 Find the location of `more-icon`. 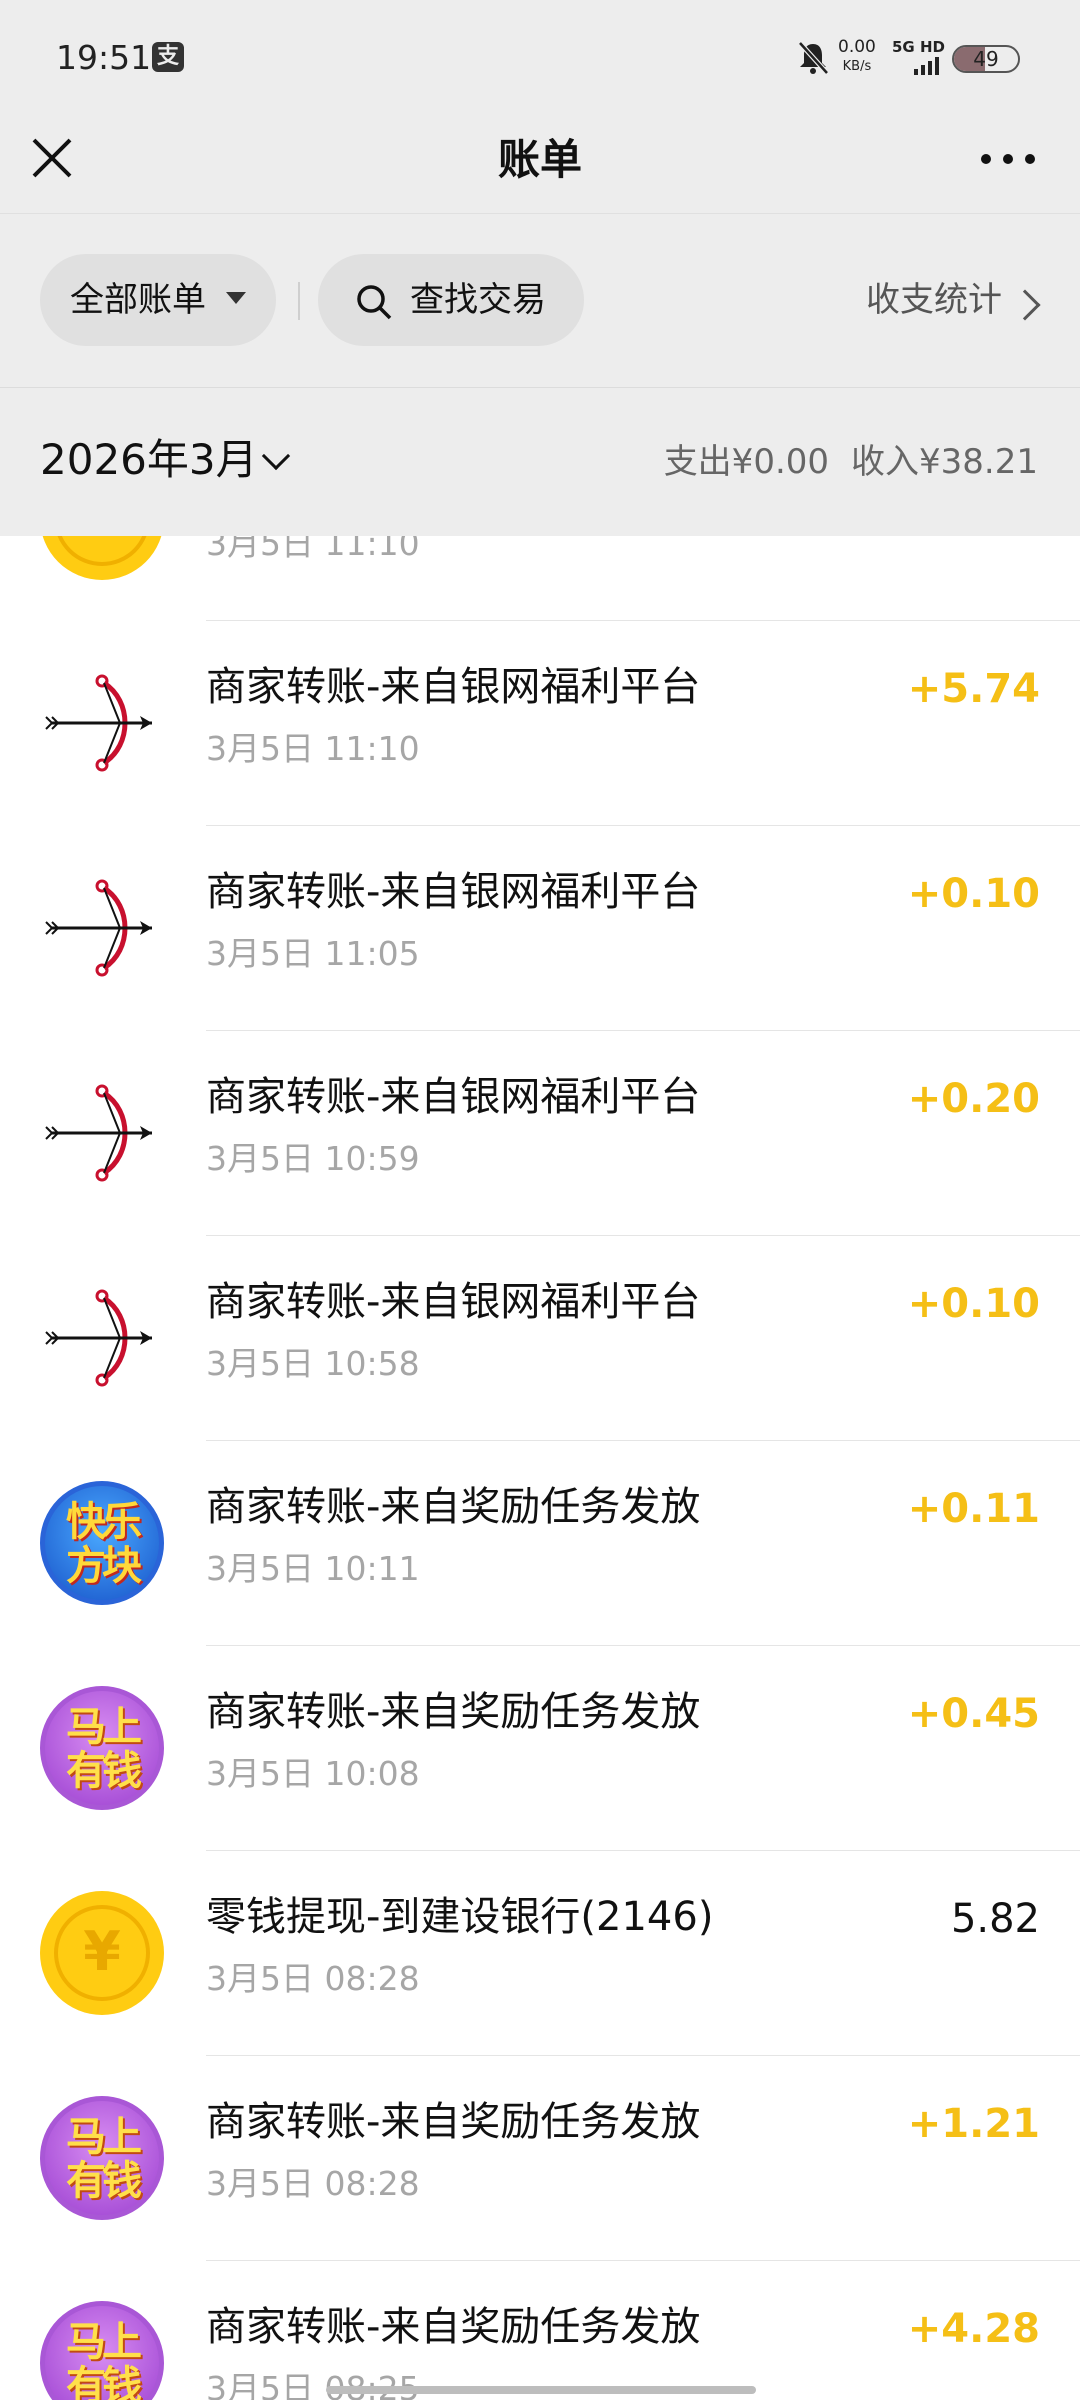

more-icon is located at coordinates (1008, 159).